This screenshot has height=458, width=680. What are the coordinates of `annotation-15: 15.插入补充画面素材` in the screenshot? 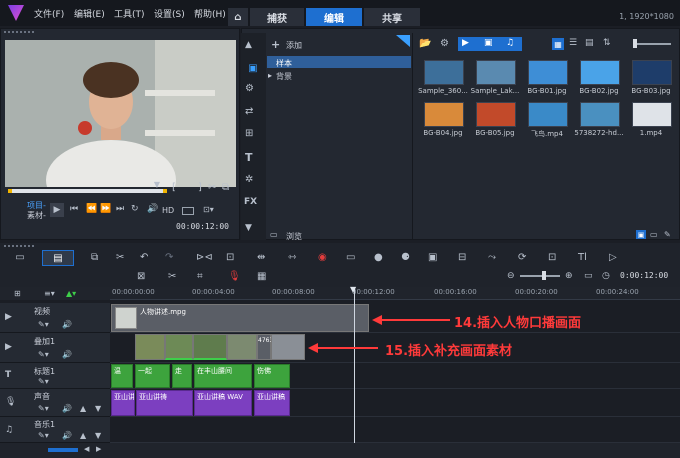 It's located at (449, 351).